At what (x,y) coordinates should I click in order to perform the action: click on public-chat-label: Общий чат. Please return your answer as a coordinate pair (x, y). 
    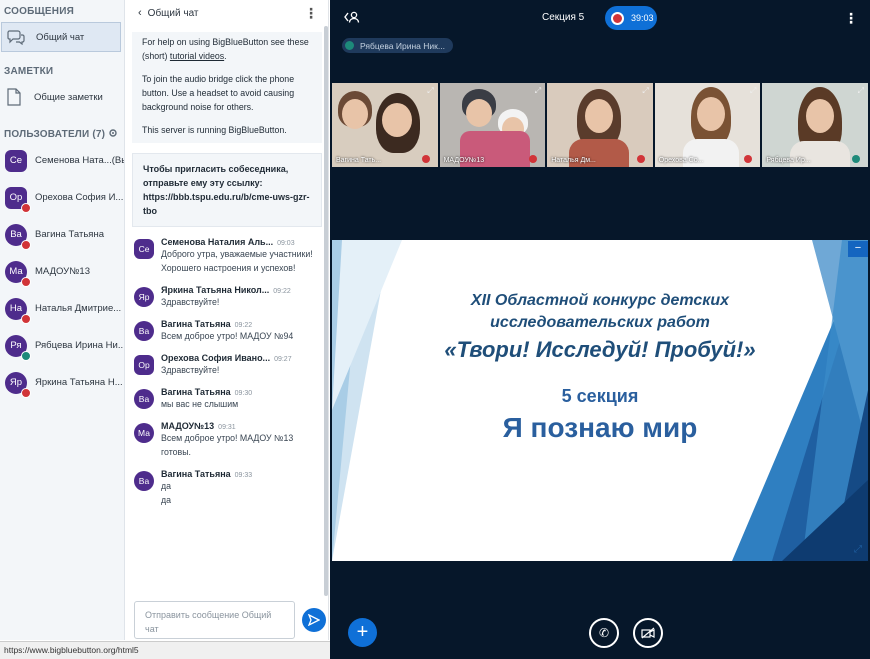
    Looking at the image, I should click on (60, 37).